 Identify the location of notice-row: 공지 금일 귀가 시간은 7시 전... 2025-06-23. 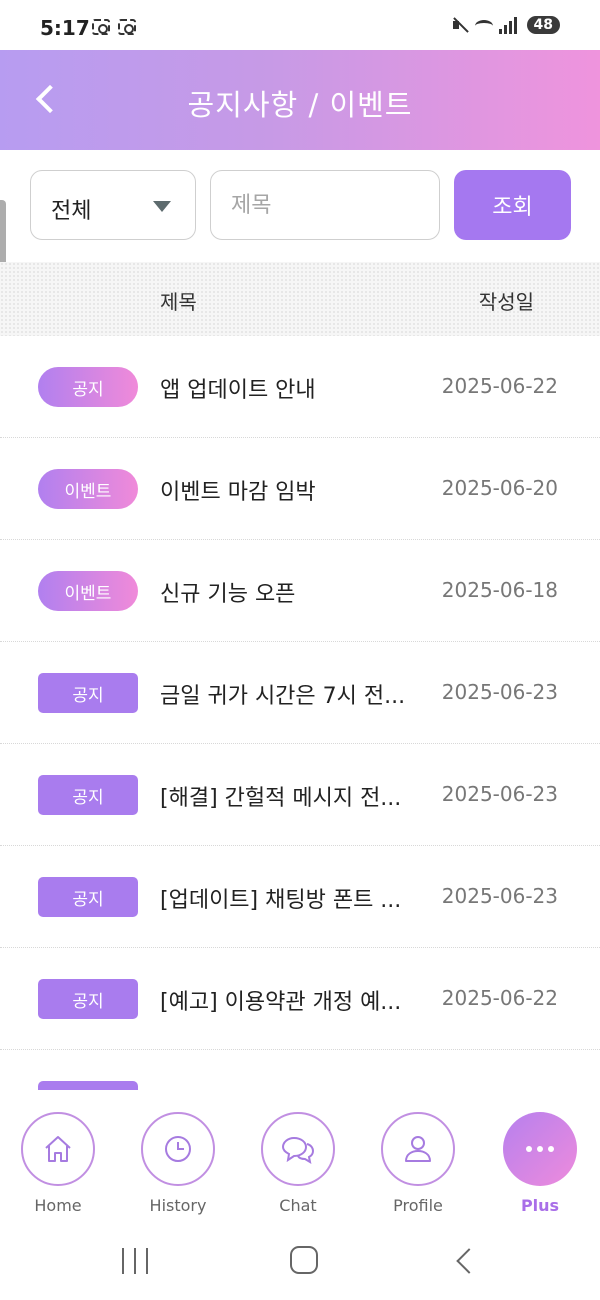
(300, 693).